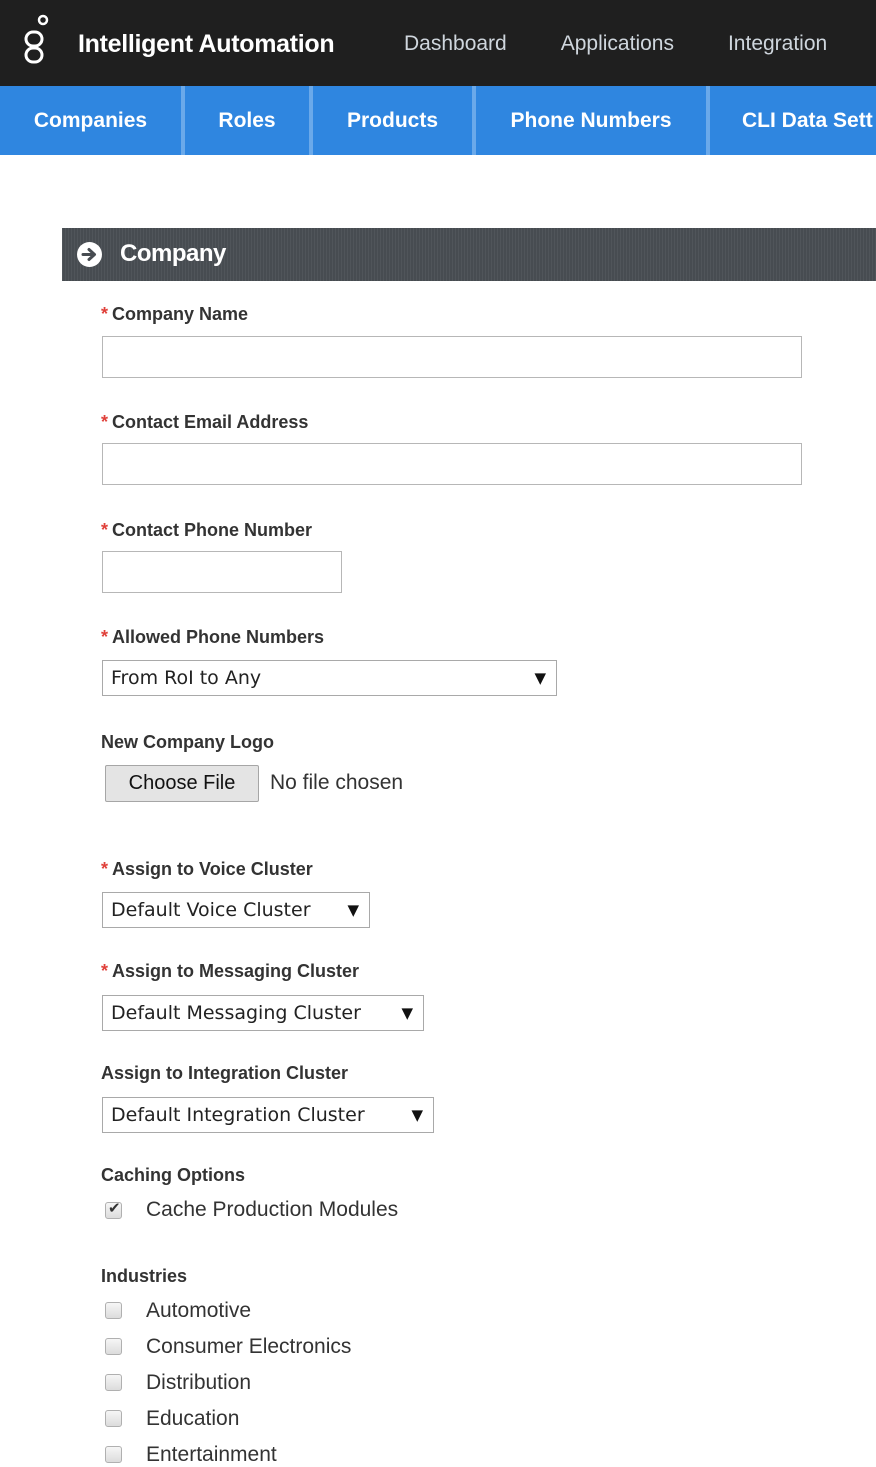  Describe the element at coordinates (90, 120) in the screenshot. I see `subnav-companies: Companies` at that location.